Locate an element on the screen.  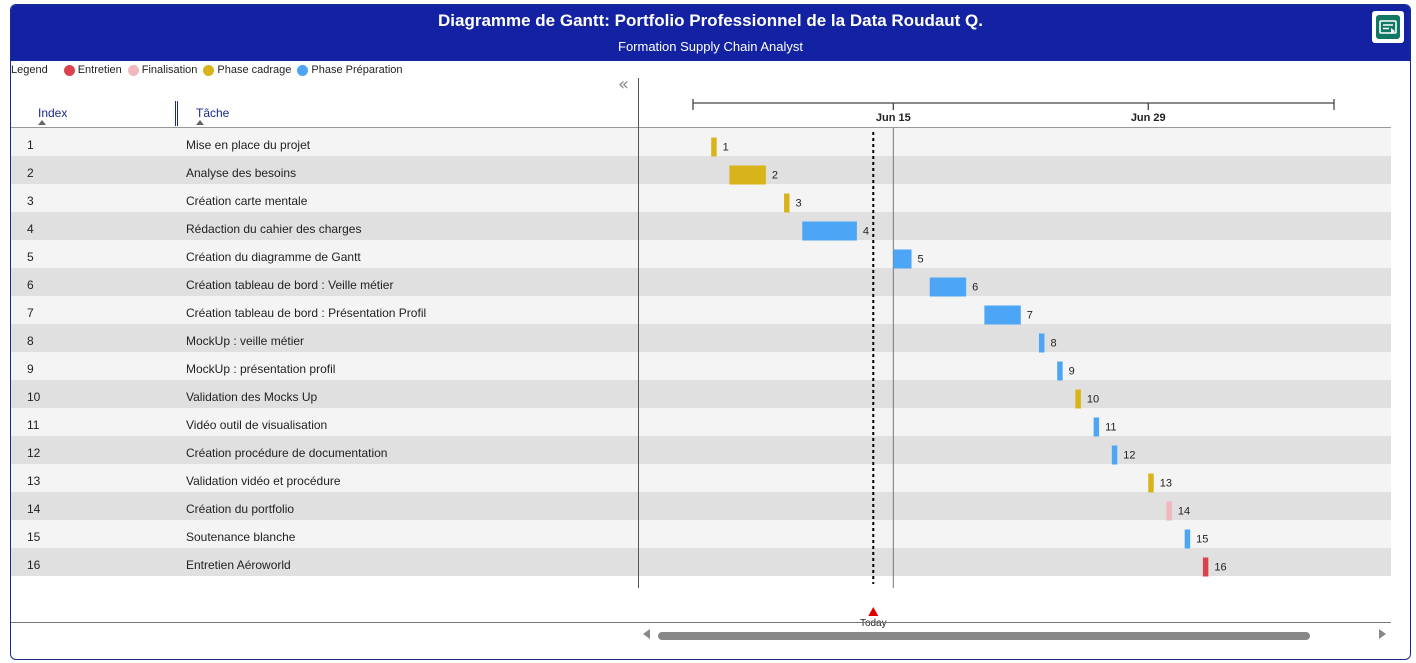
gantt-bar-label: 7 is located at coordinates (1030, 316).